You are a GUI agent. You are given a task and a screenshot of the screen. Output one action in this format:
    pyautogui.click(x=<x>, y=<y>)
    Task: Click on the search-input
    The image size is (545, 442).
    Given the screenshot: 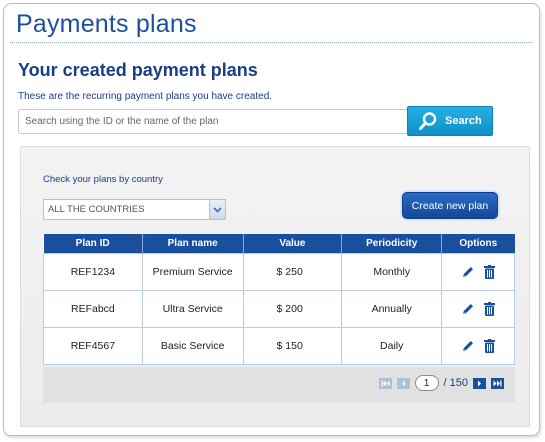 What is the action you would take?
    pyautogui.click(x=213, y=121)
    